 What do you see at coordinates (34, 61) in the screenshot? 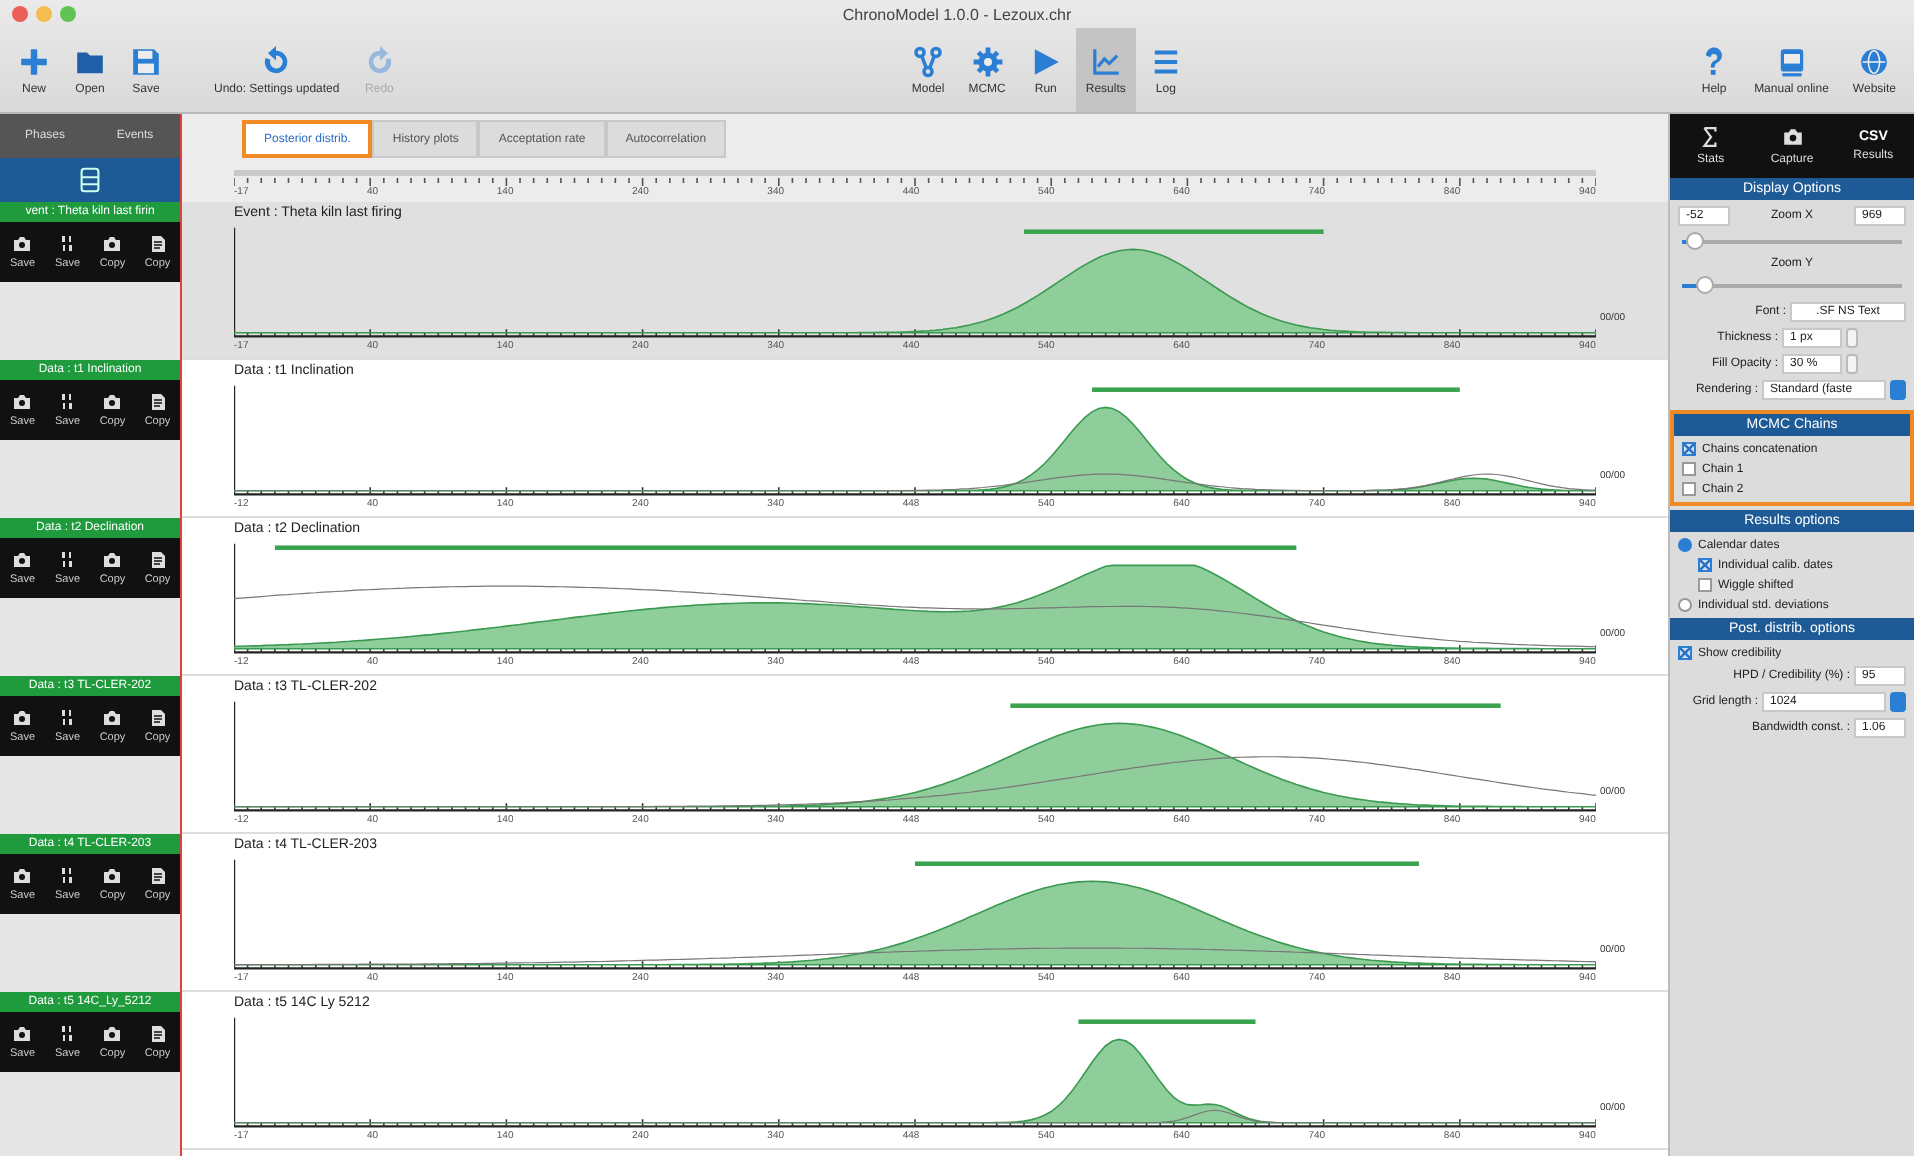
I see `plus-icon` at bounding box center [34, 61].